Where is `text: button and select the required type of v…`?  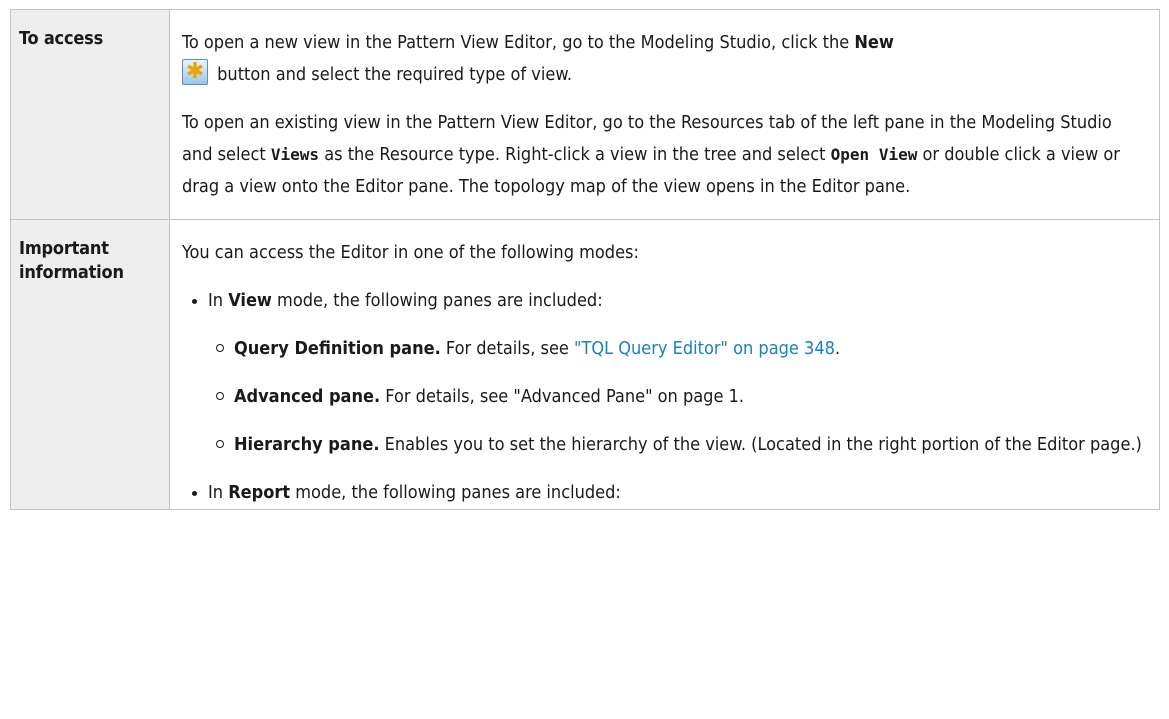
text: button and select the required type of v… is located at coordinates (392, 74).